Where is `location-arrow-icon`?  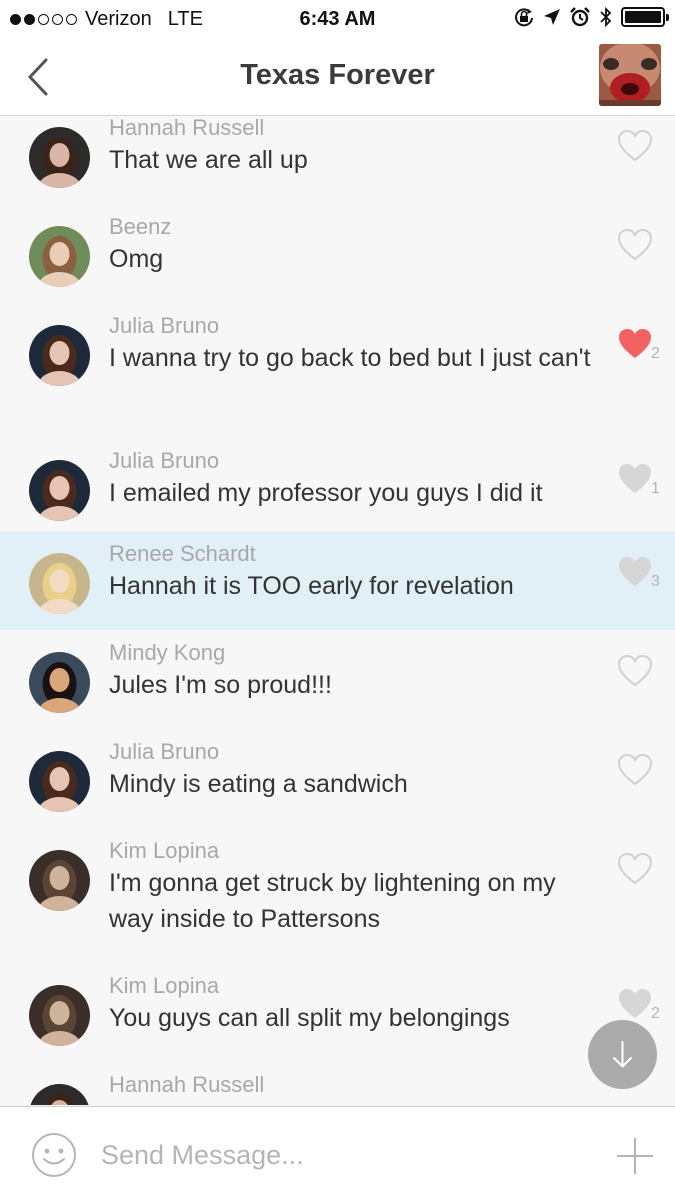
location-arrow-icon is located at coordinates (552, 17).